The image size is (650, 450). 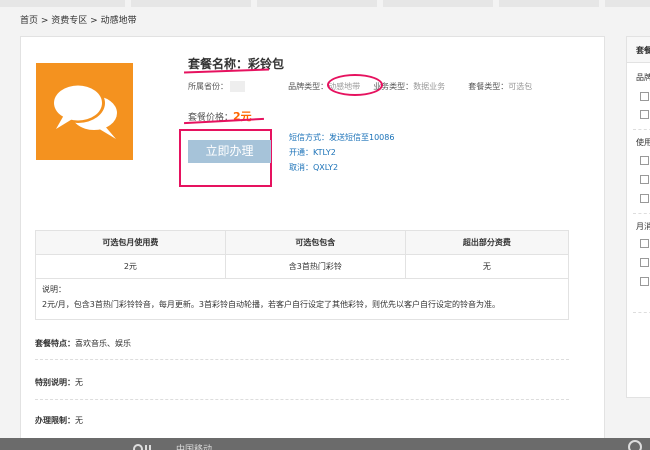 I want to click on province-value, so click(x=237, y=86).